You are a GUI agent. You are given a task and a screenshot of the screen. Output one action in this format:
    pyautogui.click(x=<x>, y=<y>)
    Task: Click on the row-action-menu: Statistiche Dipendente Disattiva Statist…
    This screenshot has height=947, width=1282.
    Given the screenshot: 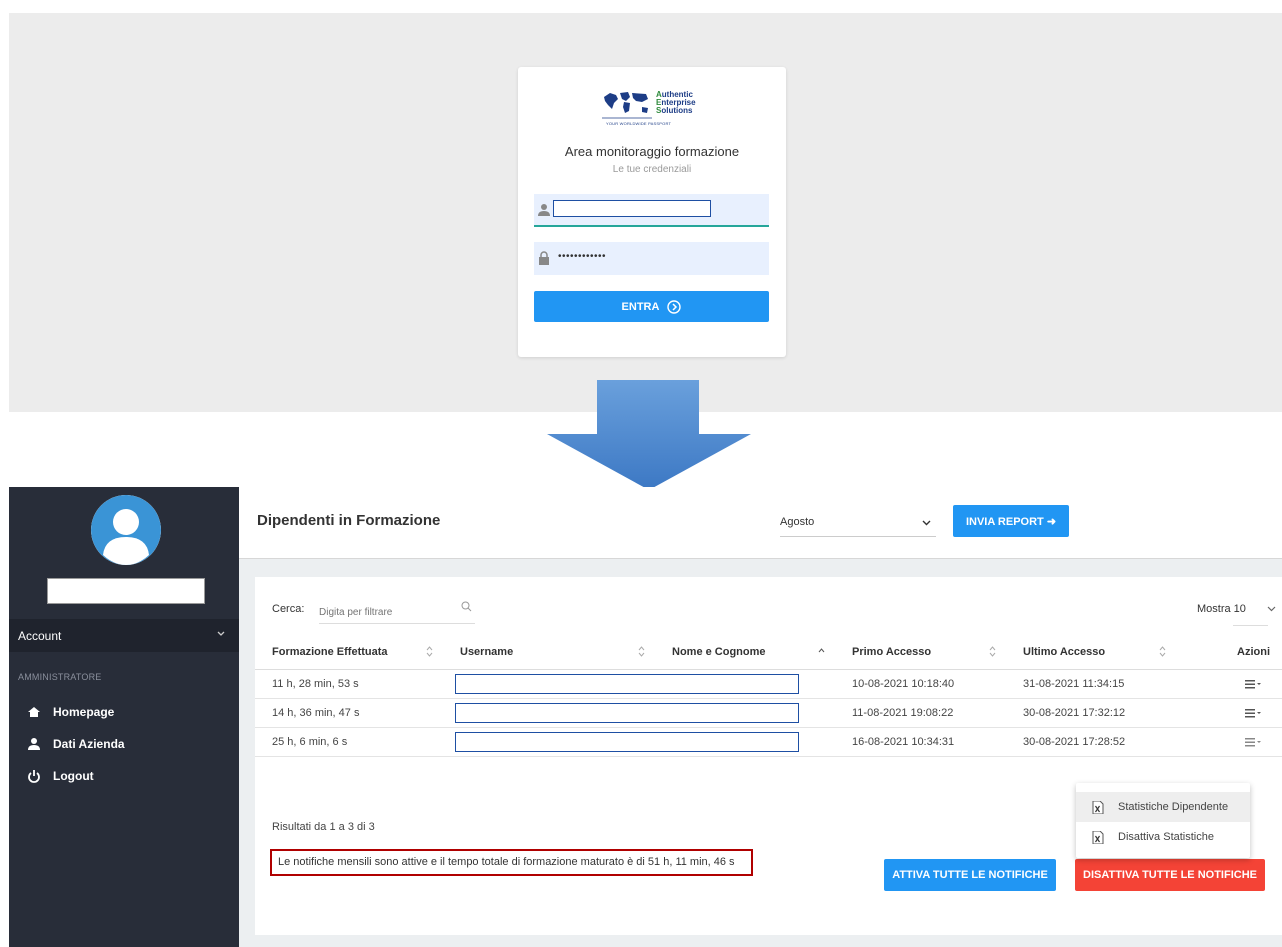 What is the action you would take?
    pyautogui.click(x=1163, y=820)
    